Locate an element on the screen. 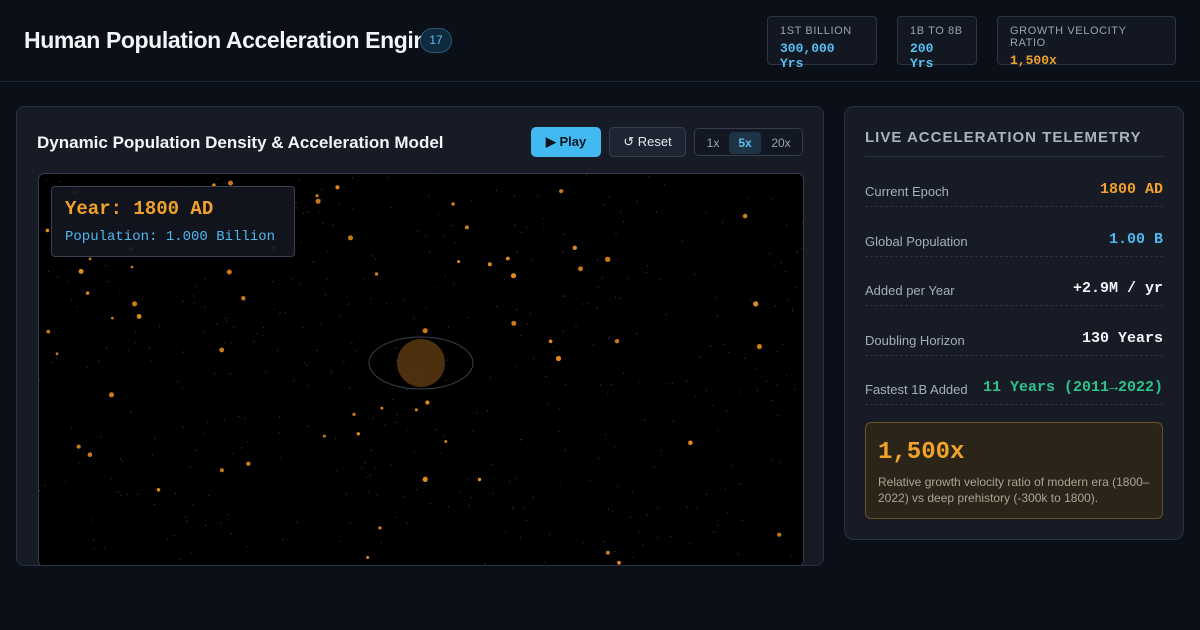  version-badge: 17 is located at coordinates (436, 40).